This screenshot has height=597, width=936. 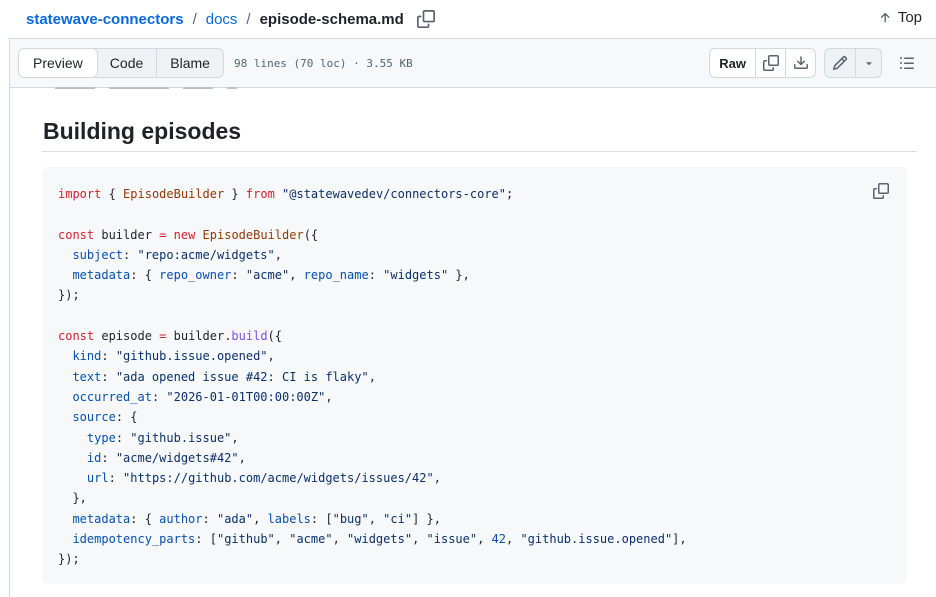 What do you see at coordinates (242, 376) in the screenshot?
I see `code-token: "ada opened issue #42: CI is flaky"` at bounding box center [242, 376].